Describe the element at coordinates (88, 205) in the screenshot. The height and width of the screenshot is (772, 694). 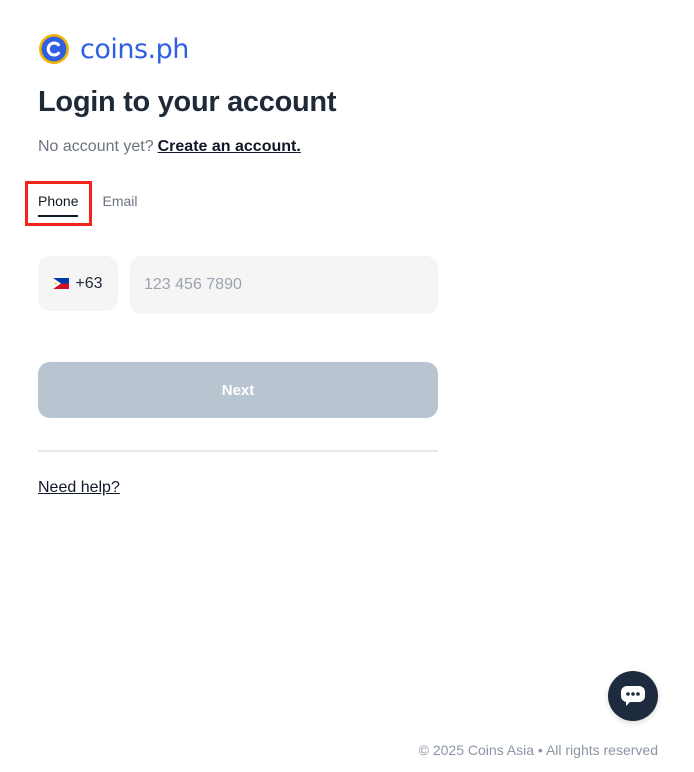
I see `login-method-tabs: Phone Email` at that location.